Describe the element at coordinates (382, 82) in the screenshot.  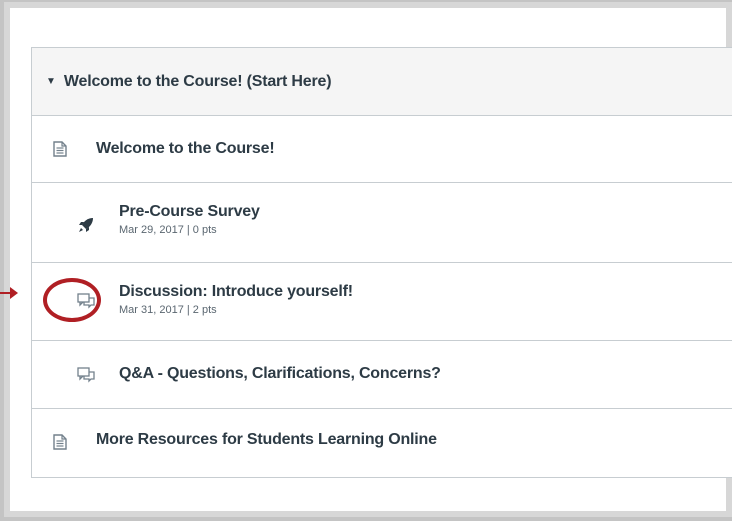
I see `module-header: ▼ Welcome to the Course! (Start Here)` at that location.